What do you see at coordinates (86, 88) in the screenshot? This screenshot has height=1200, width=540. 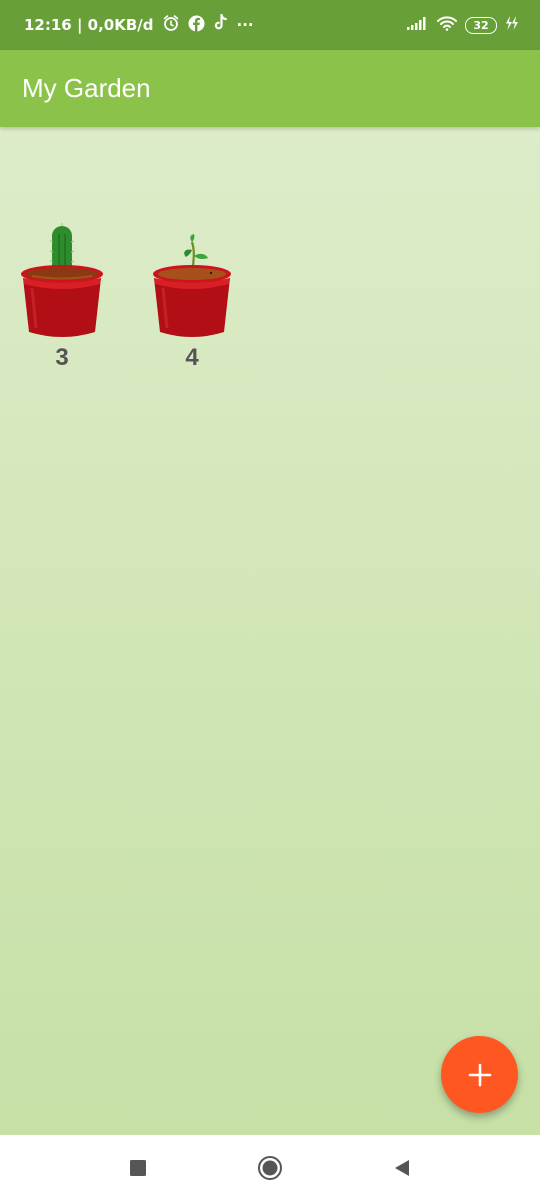 I see `page-title: My Garden` at bounding box center [86, 88].